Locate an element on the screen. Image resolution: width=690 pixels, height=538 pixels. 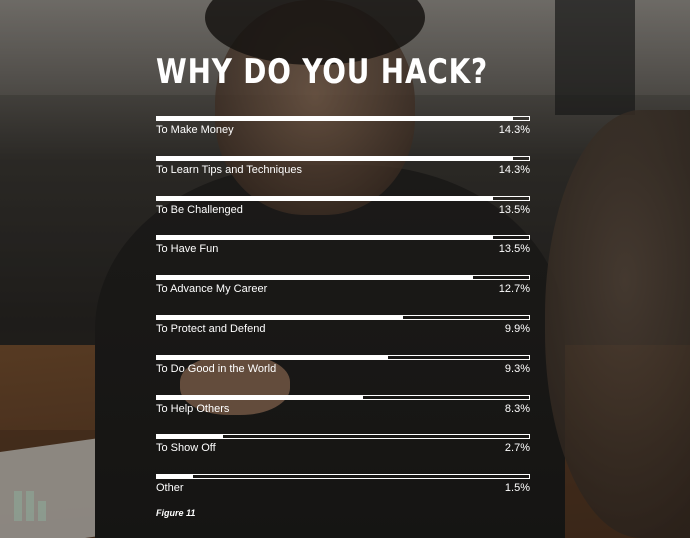
watermark-logo is located at coordinates (30, 506).